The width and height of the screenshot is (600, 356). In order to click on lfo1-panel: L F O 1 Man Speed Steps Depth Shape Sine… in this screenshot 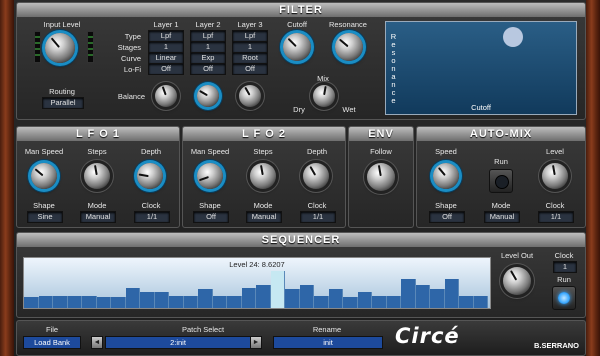, I will do `click(98, 177)`.